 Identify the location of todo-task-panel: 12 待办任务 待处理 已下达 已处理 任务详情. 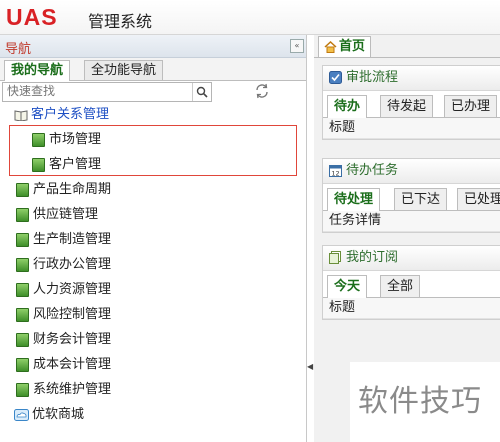
(411, 195).